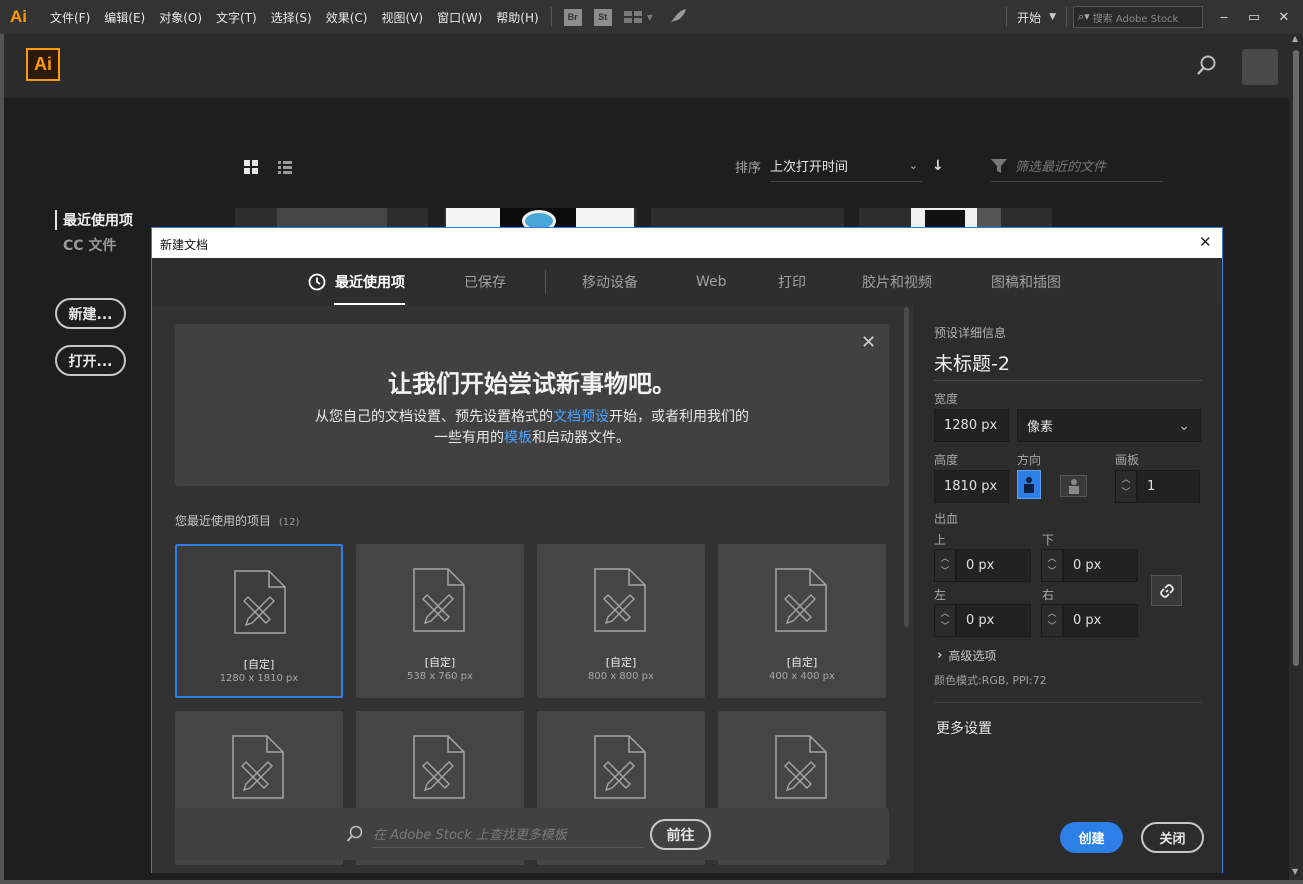 The image size is (1303, 884). Describe the element at coordinates (1029, 460) in the screenshot. I see `orientation-label: 方向` at that location.